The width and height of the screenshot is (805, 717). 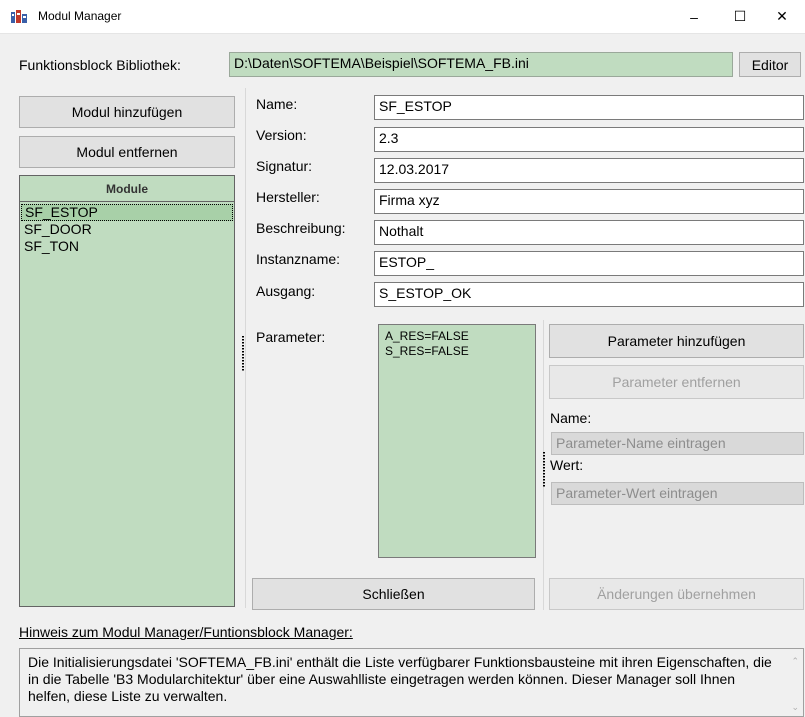 I want to click on description-label: Beschreibung:, so click(x=301, y=228).